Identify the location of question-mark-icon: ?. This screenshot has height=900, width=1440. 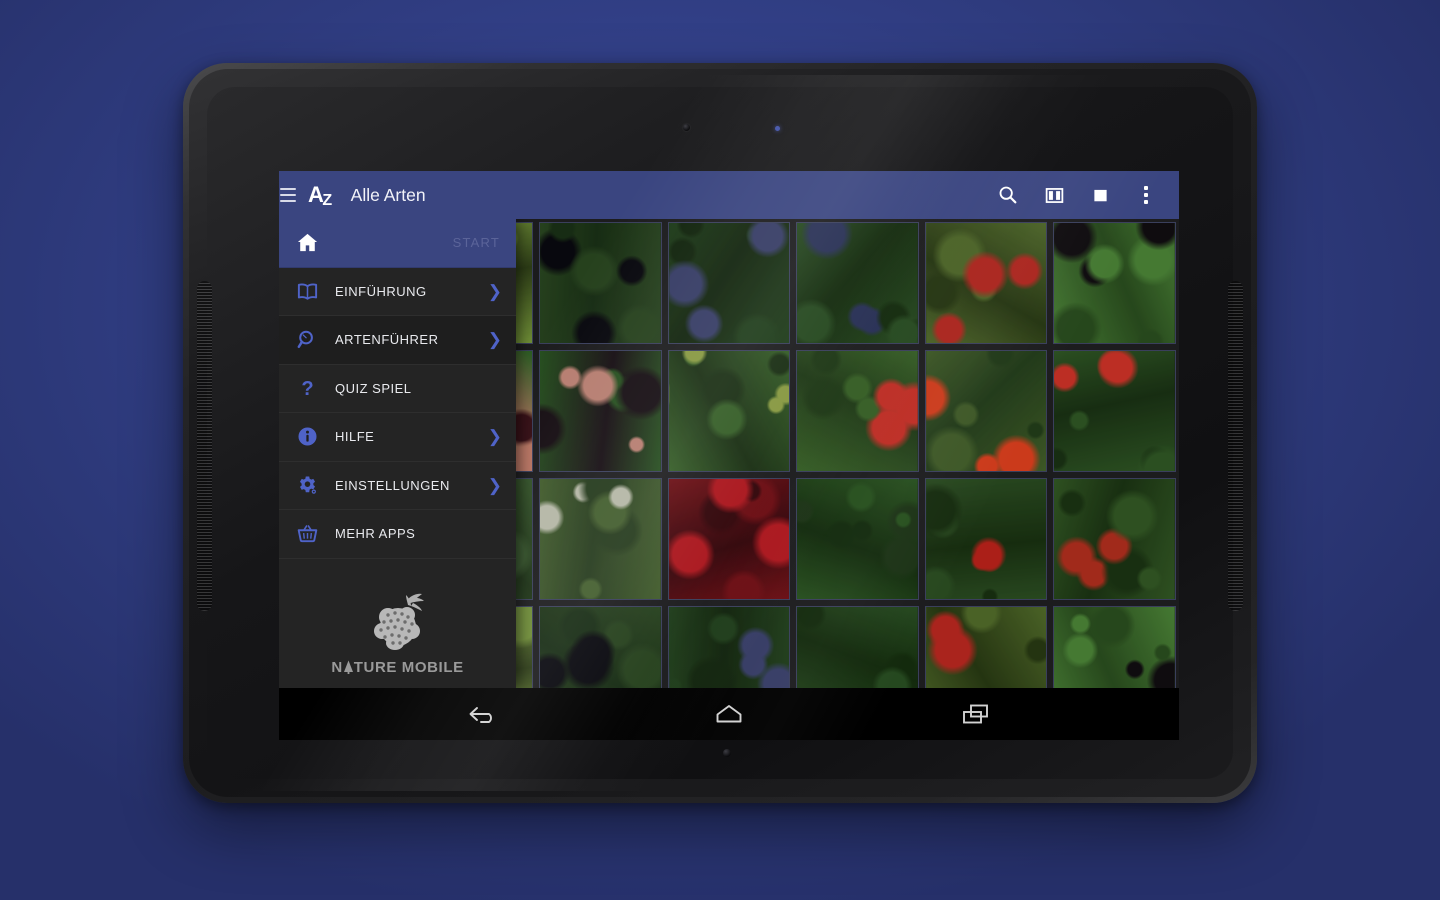
(307, 388).